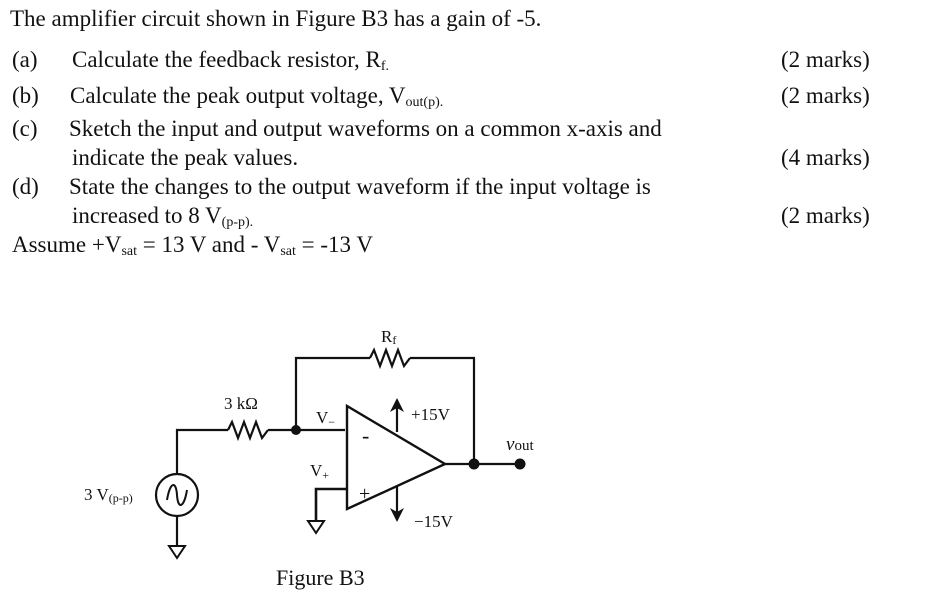 The image size is (927, 600). Describe the element at coordinates (121, 498) in the screenshot. I see `source-sub: (p-p)` at that location.